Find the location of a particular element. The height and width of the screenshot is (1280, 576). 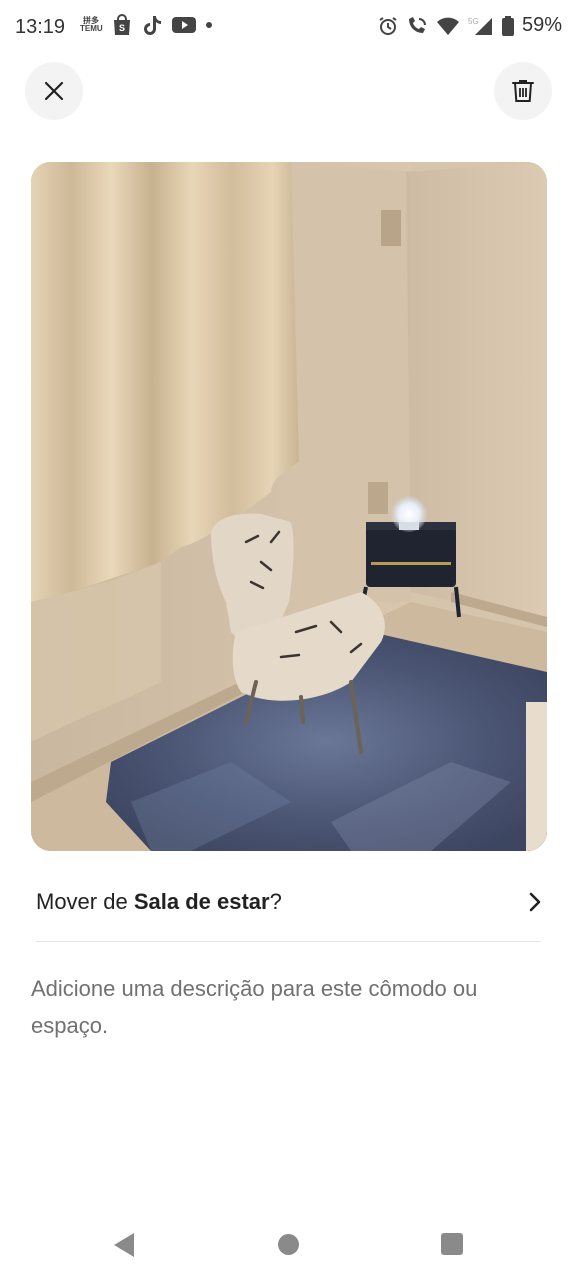

svg-text: 5G is located at coordinates (473, 21).